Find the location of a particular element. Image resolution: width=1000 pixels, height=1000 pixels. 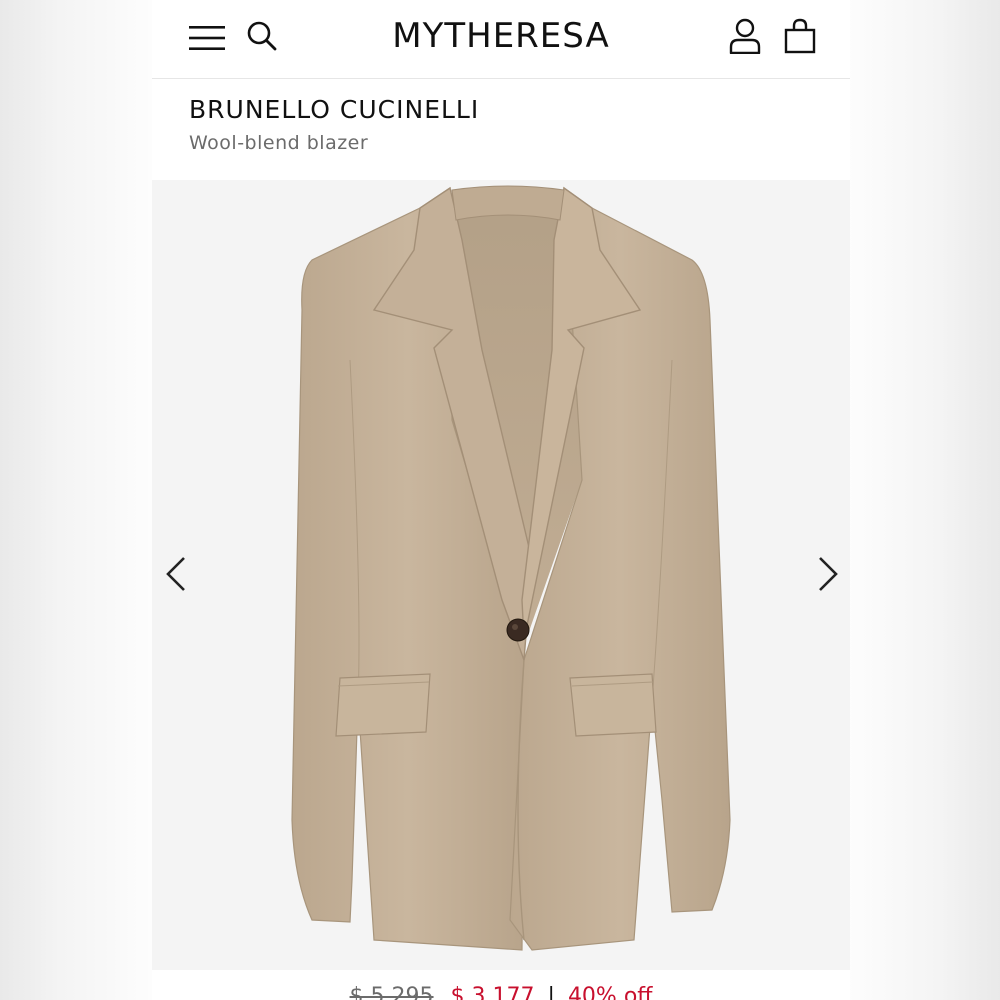

hamburger-menu-icon is located at coordinates (207, 38).